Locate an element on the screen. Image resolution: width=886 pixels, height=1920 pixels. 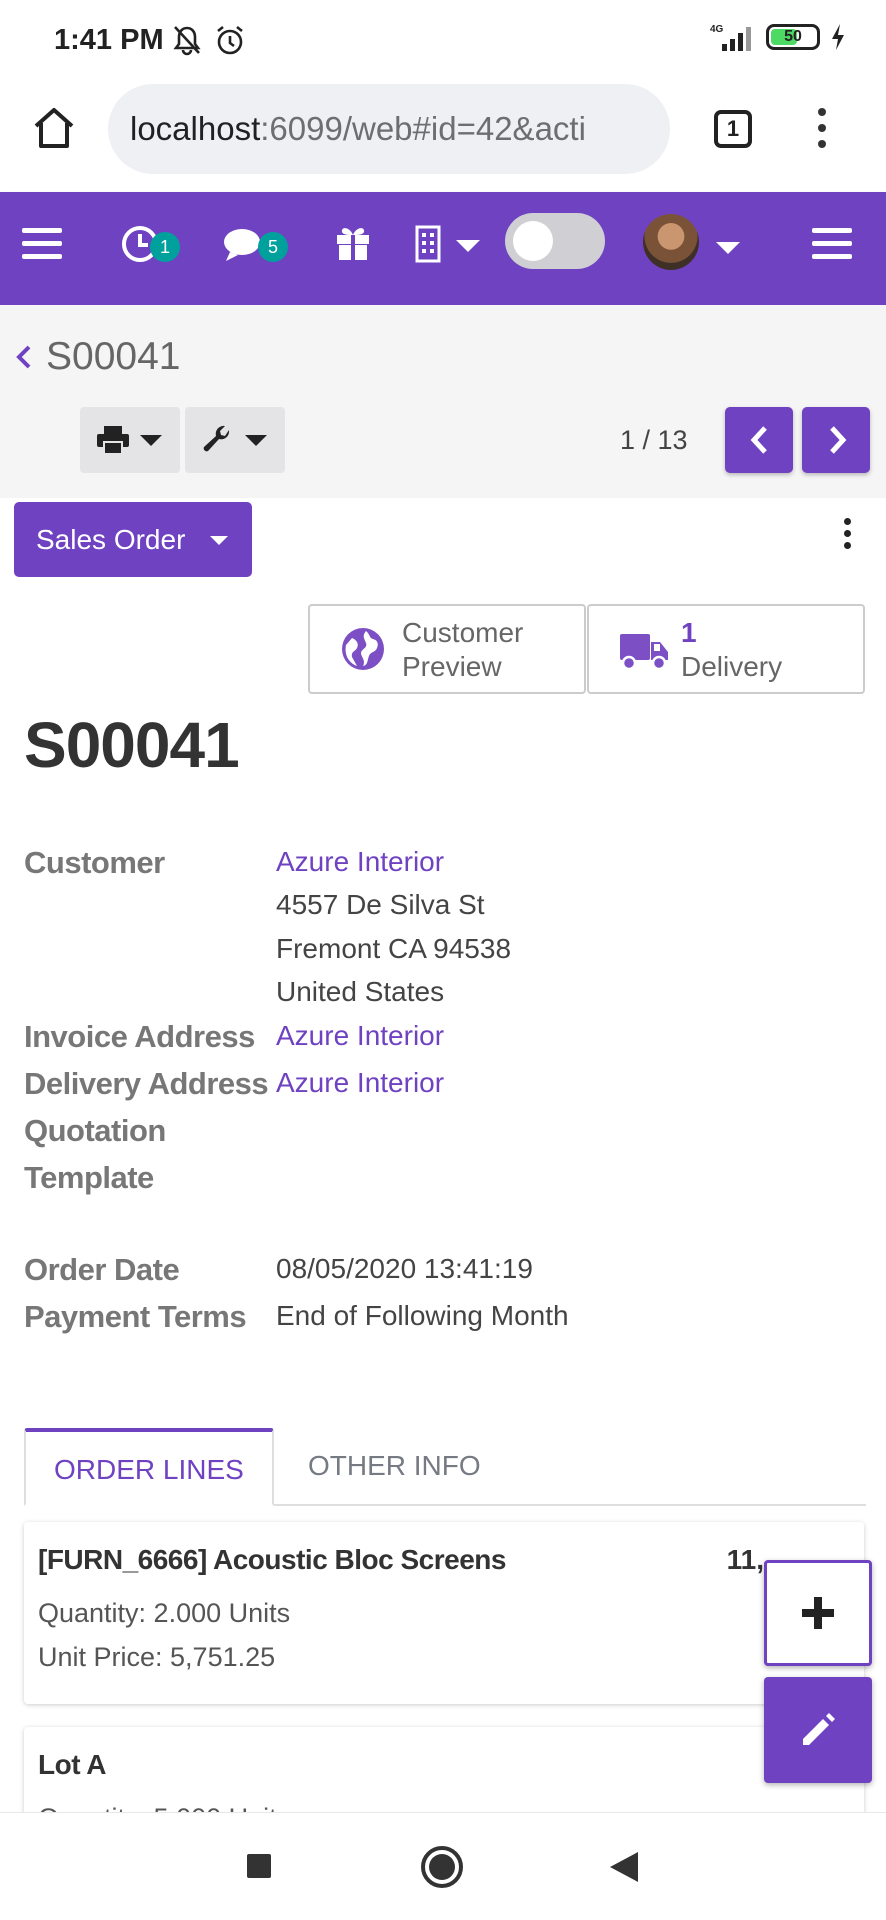
app-navbar: 1 5 is located at coordinates (443, 248).